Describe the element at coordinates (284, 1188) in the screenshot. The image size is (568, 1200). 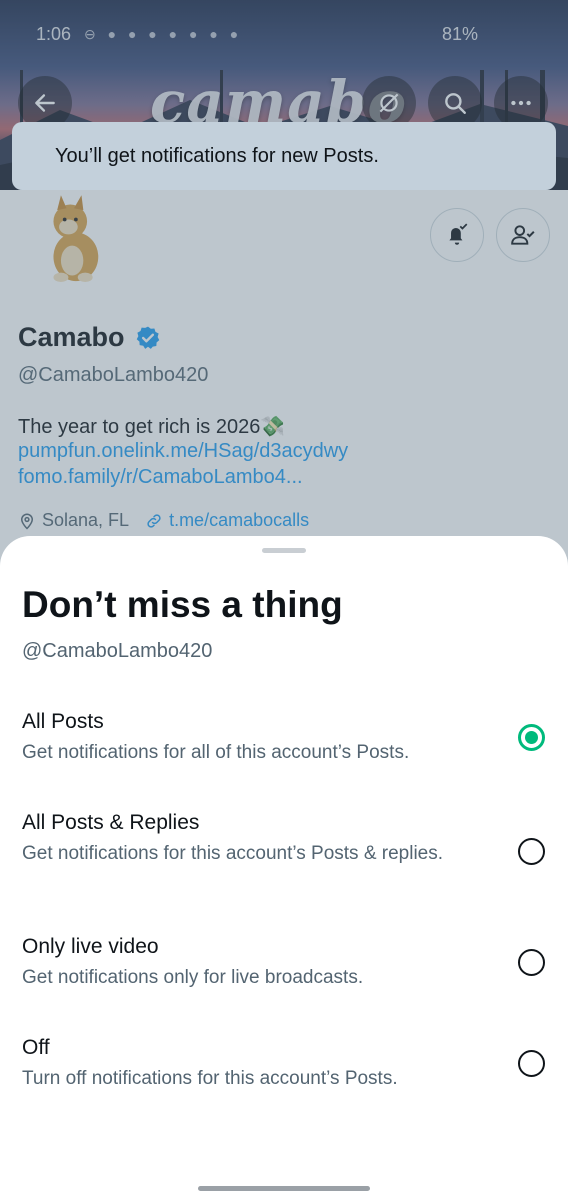
I see `home-indicator` at that location.